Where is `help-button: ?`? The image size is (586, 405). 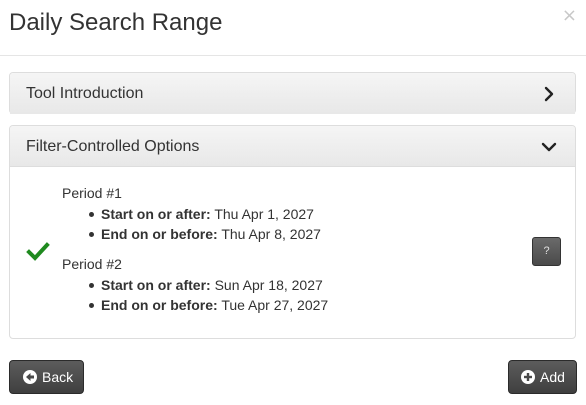
help-button: ? is located at coordinates (546, 251).